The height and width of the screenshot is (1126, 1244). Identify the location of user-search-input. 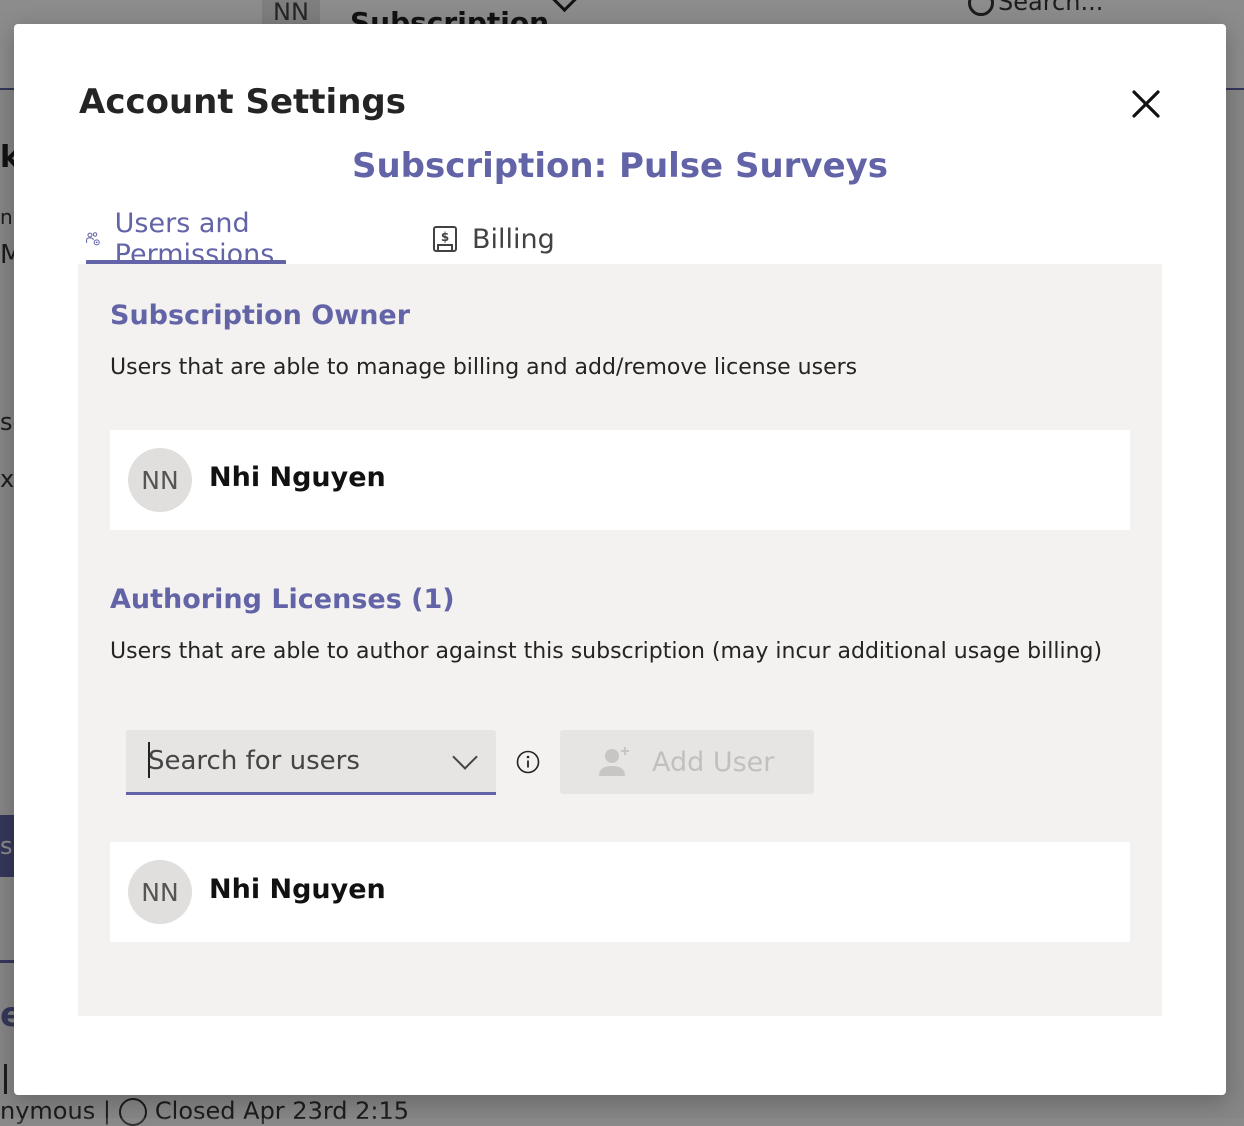
(293, 761).